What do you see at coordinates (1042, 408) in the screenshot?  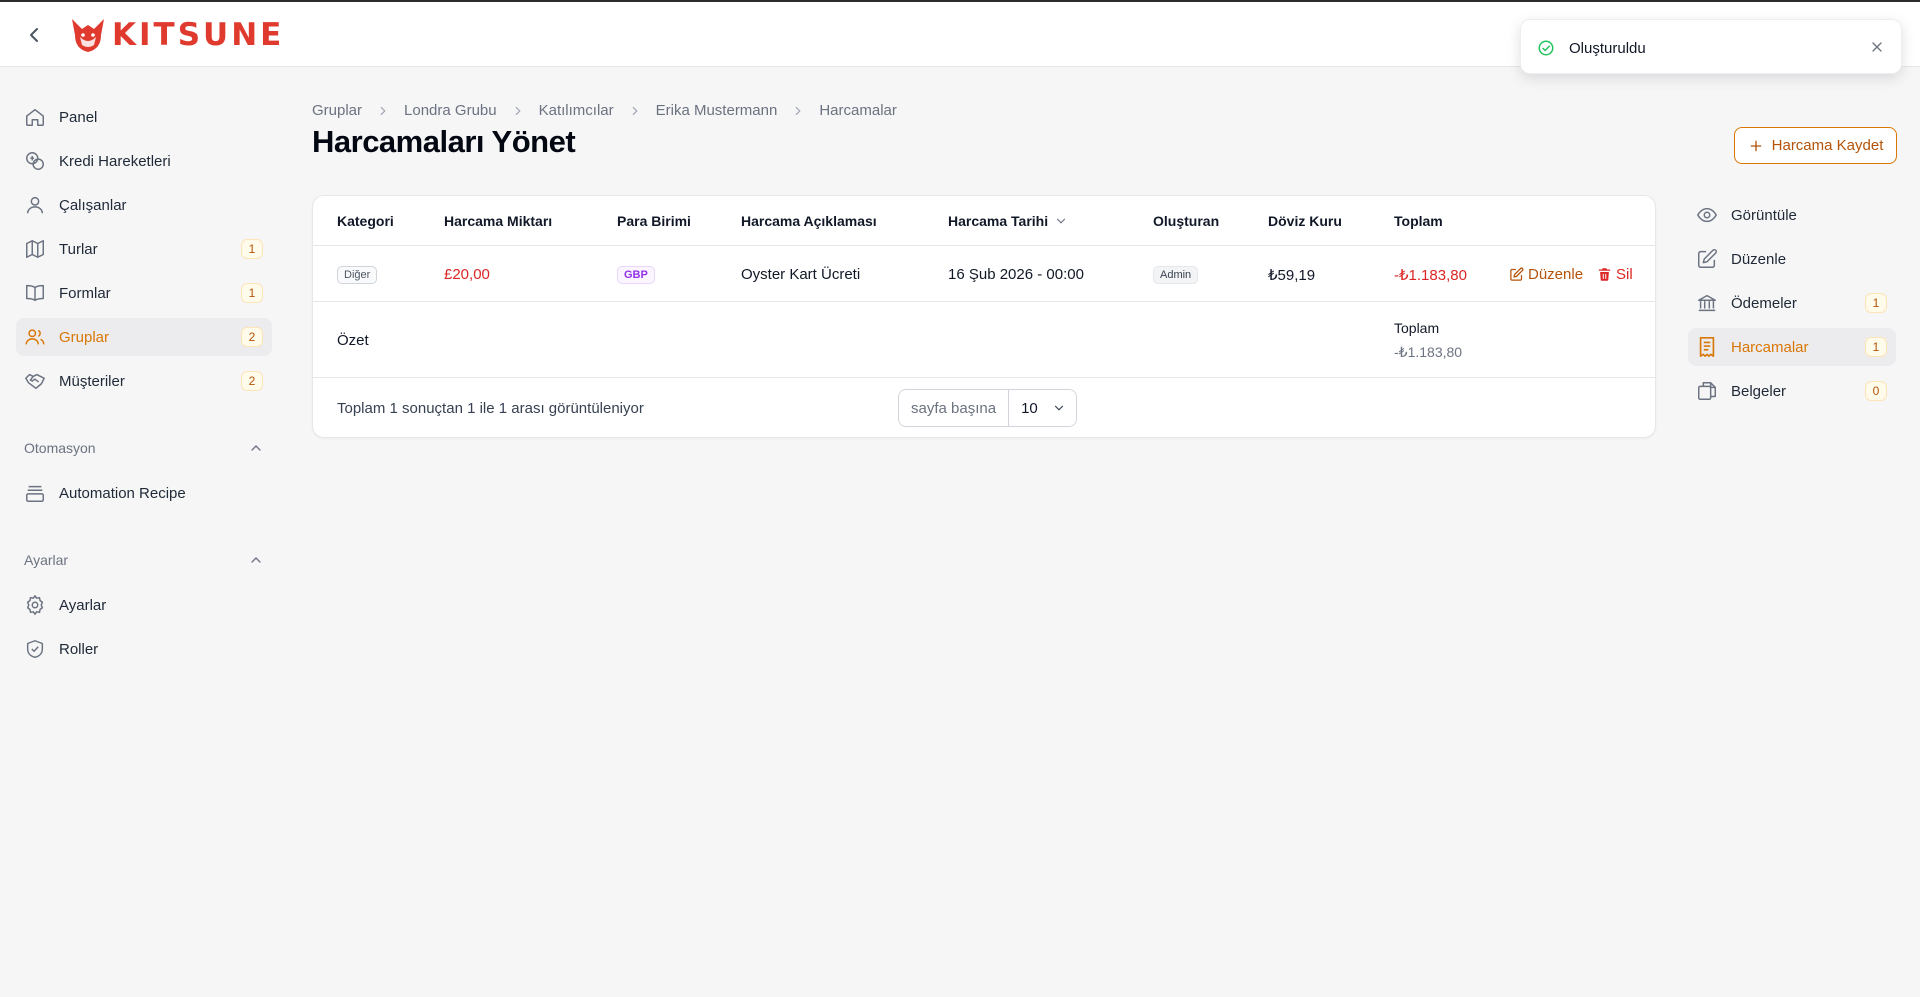 I see `per-page-select: 10` at bounding box center [1042, 408].